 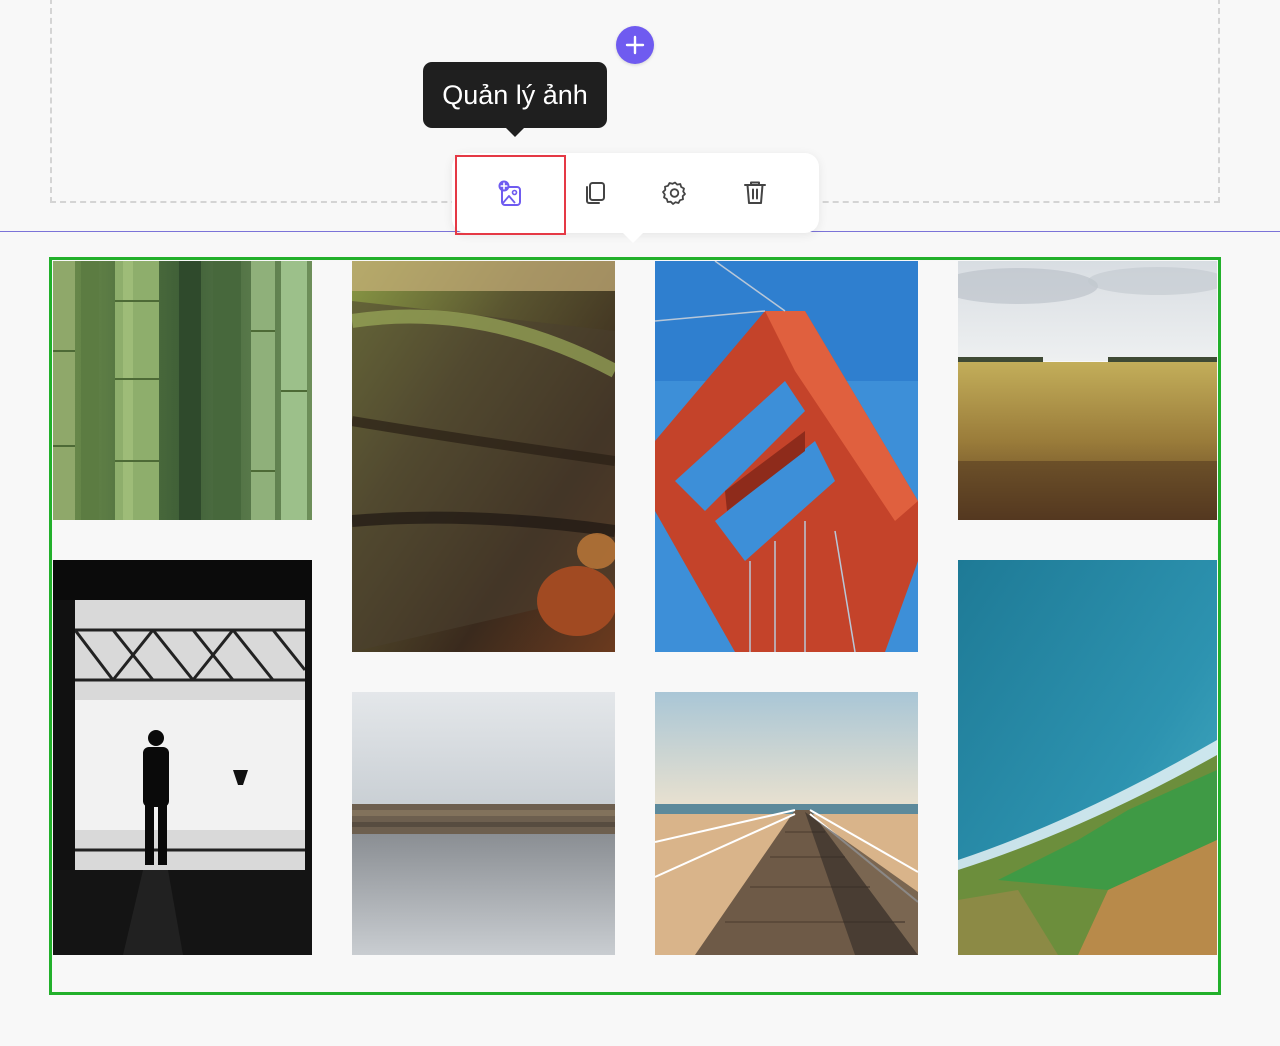 I want to click on delete-button, so click(x=755, y=193).